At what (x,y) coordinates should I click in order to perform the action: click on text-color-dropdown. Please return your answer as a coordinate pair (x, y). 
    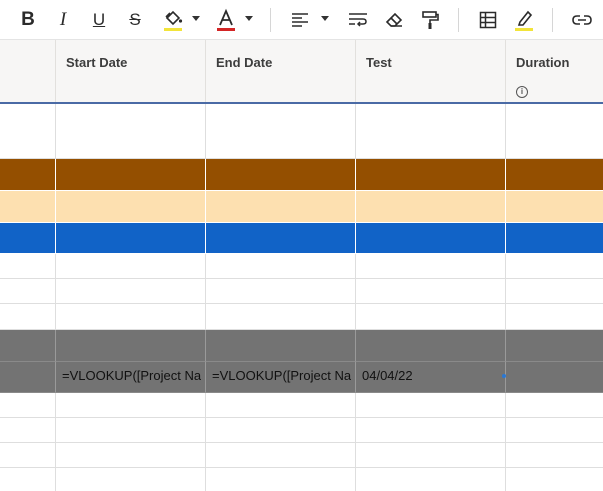
    Looking at the image, I should click on (249, 19).